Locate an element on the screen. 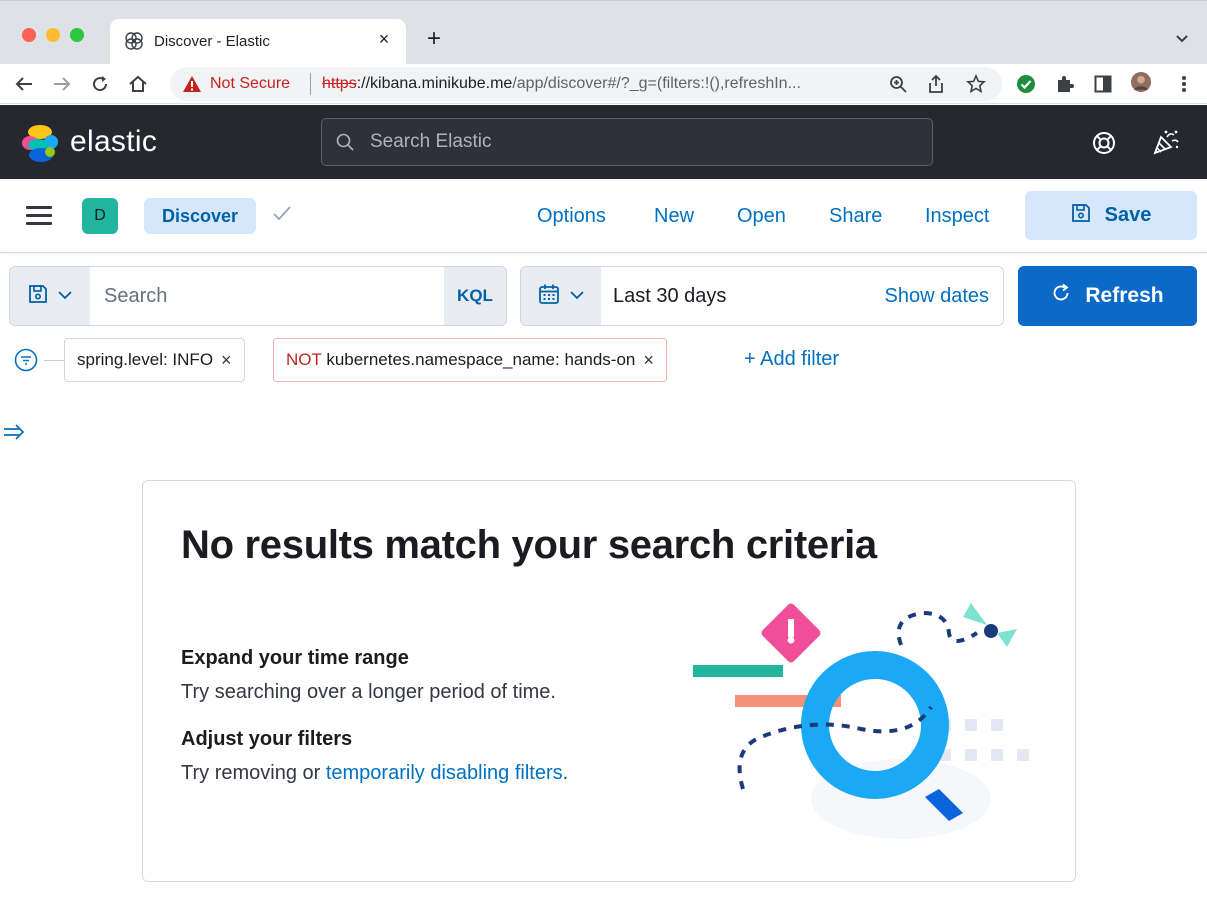 This screenshot has width=1207, height=899. show-dates-link: Show dates is located at coordinates (936, 296).